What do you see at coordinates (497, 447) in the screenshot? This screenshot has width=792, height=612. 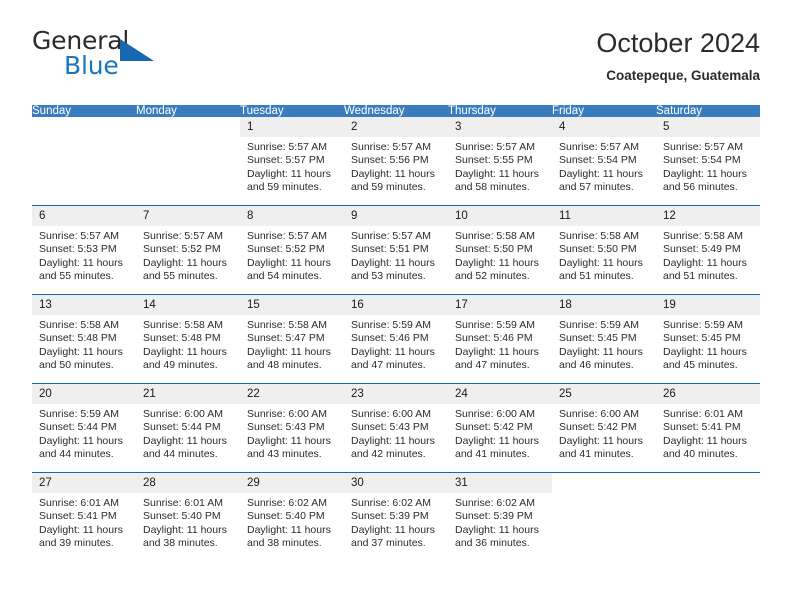 I see `daylight-duration: Daylight: 11 hours and 41 minutes.` at bounding box center [497, 447].